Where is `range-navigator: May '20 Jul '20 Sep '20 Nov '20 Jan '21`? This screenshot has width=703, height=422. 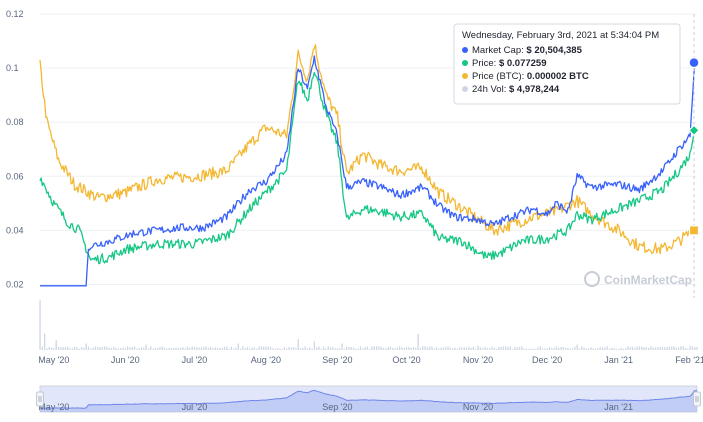
range-navigator: May '20 Jul '20 Sep '20 Nov '20 Jan '21 is located at coordinates (368, 399).